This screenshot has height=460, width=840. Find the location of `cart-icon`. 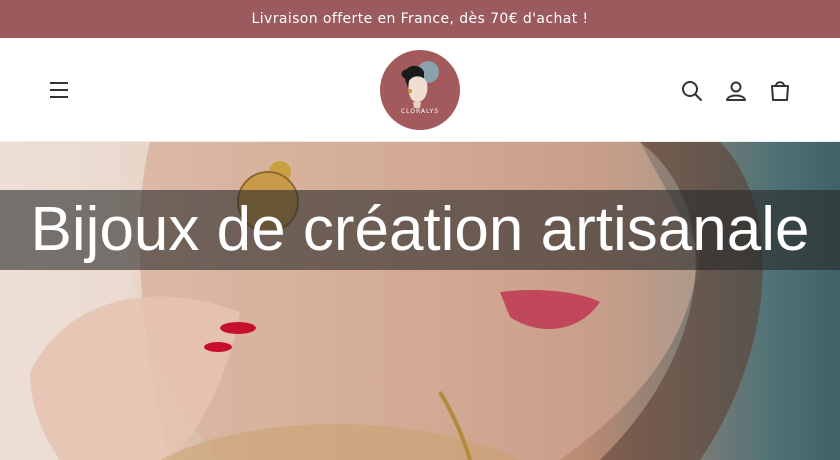

cart-icon is located at coordinates (780, 91).